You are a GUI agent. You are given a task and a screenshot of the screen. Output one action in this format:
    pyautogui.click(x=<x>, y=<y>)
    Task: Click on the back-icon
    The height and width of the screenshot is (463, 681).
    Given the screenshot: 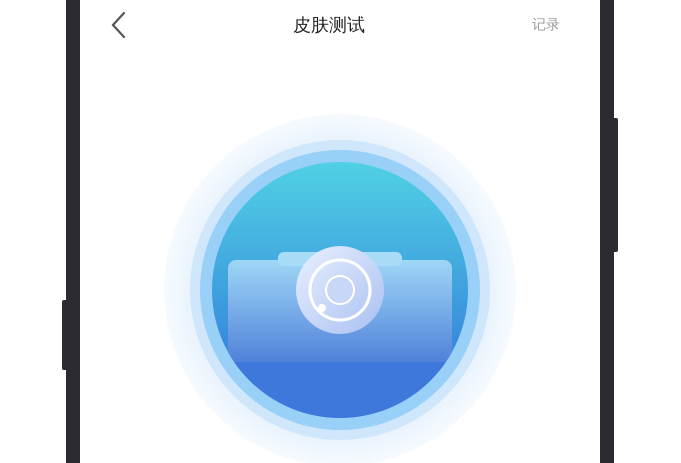 What is the action you would take?
    pyautogui.click(x=118, y=25)
    